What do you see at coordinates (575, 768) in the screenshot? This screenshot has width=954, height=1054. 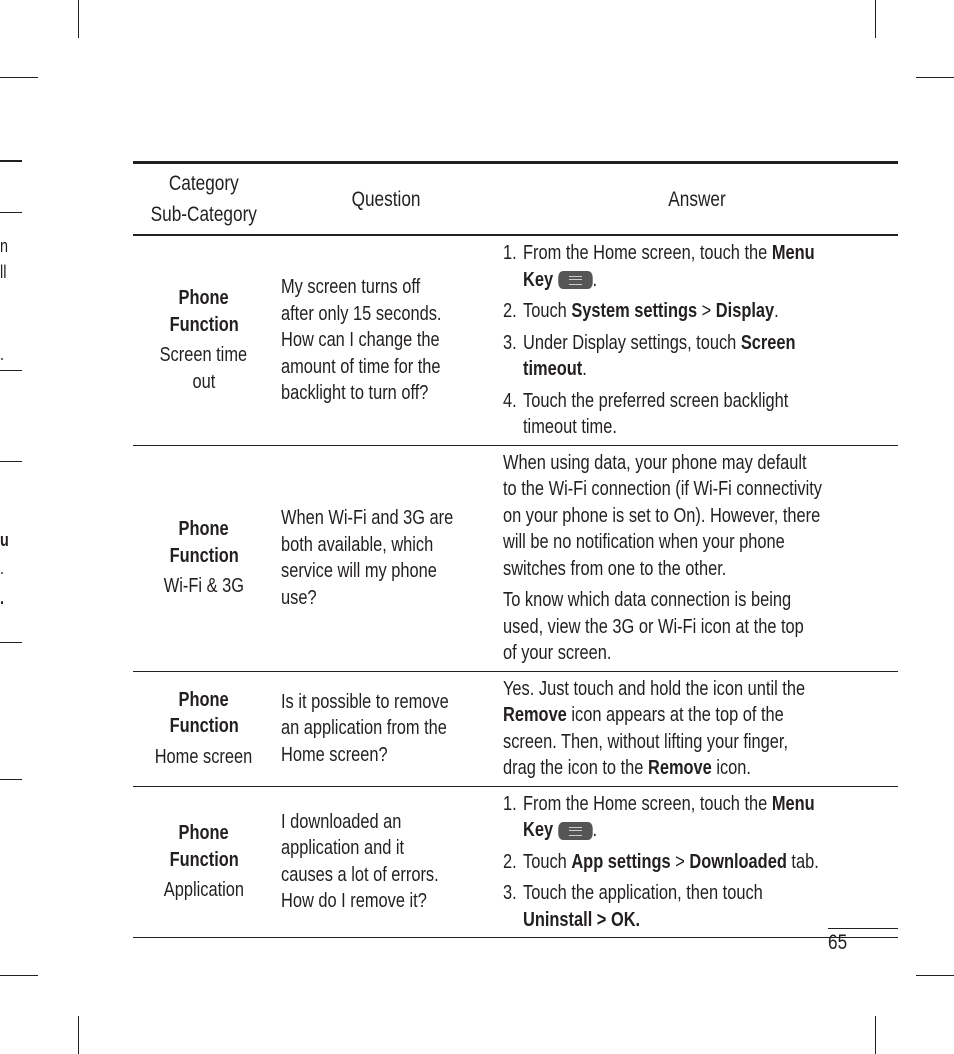 I see `answer-text: drag the icon to the` at bounding box center [575, 768].